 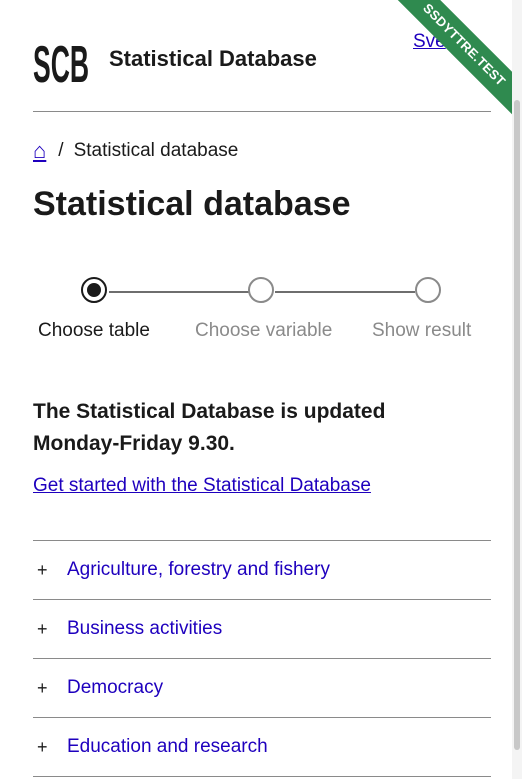 I want to click on accordion-item-education: + Education and research, so click(x=262, y=747).